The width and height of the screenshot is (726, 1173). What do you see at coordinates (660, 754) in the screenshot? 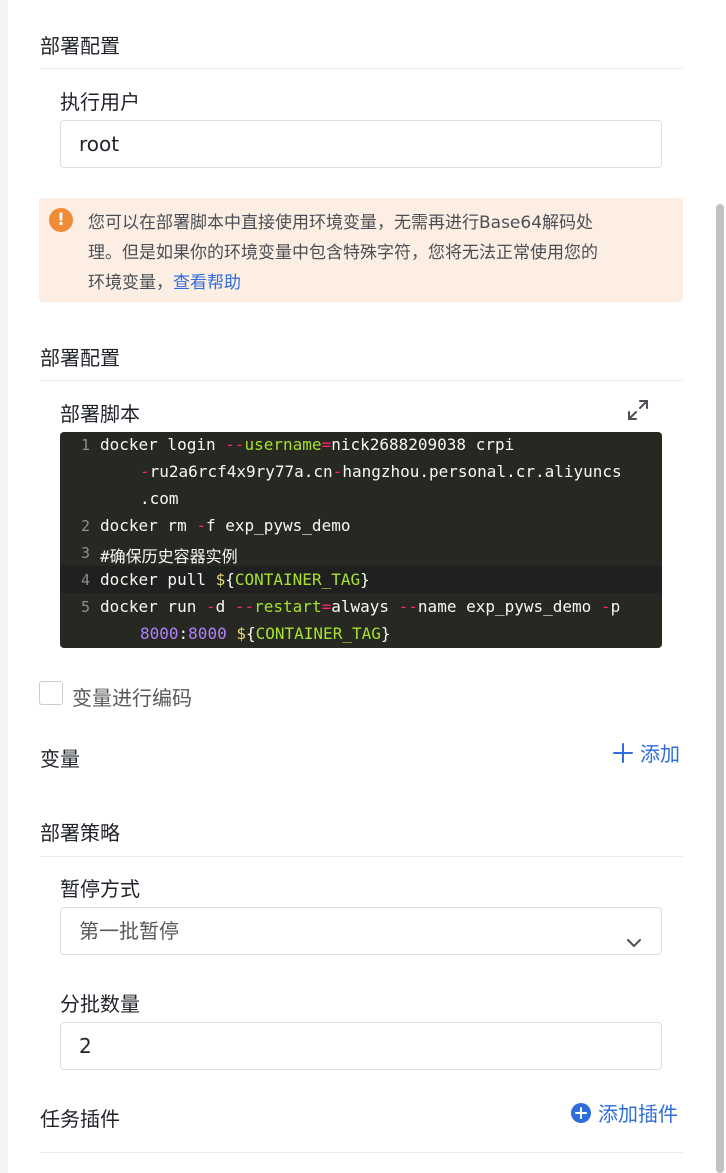
I see `add-variable-label: 添加` at bounding box center [660, 754].